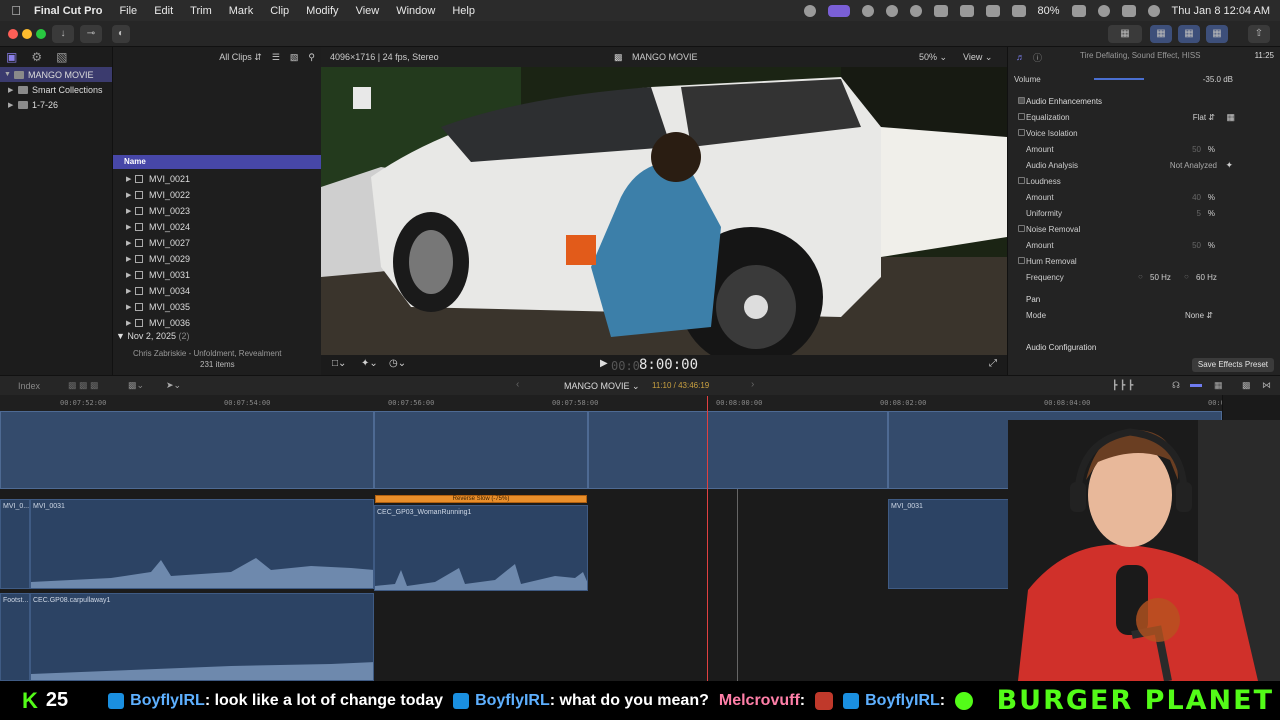 The image size is (1280, 720). I want to click on list-item: ▶ MVI_0029, so click(217, 259).